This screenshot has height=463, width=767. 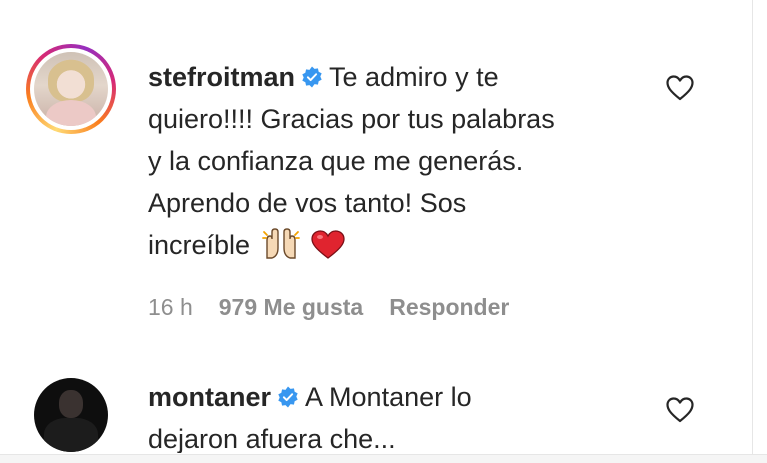 What do you see at coordinates (307, 203) in the screenshot?
I see `comment-text-line: Aprendo de vos tanto! Sos` at bounding box center [307, 203].